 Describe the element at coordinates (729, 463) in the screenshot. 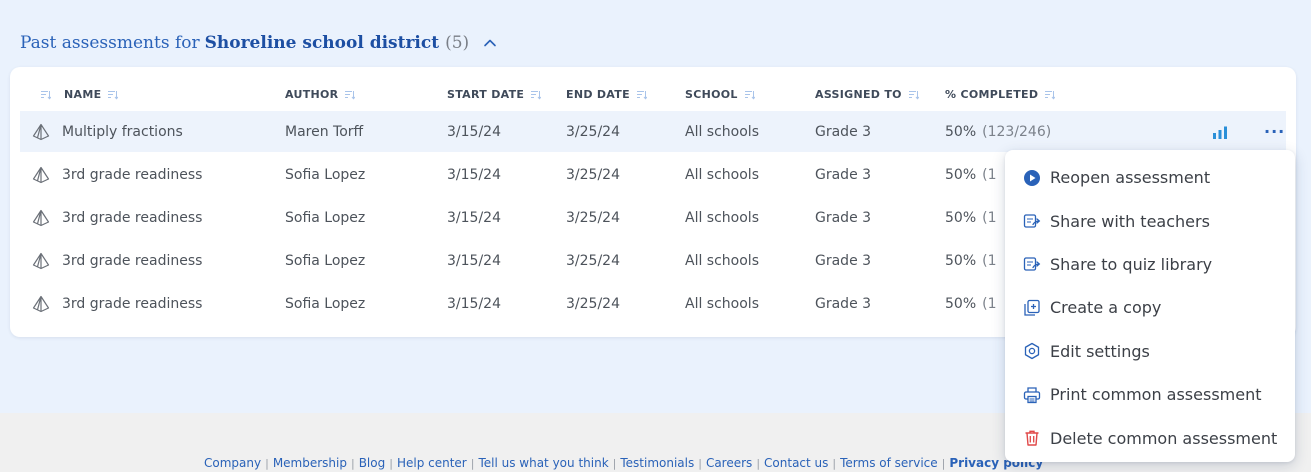

I see `footer-link-careers: Careers` at that location.